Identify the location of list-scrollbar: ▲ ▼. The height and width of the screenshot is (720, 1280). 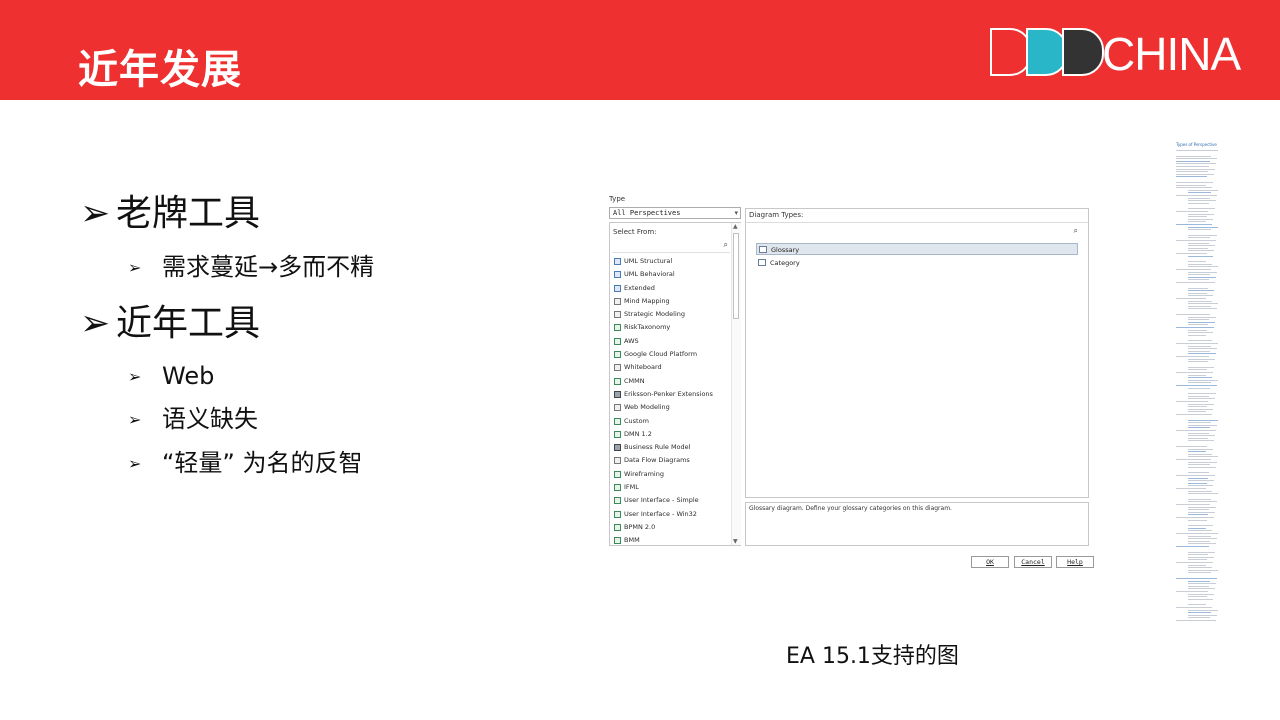
(736, 384).